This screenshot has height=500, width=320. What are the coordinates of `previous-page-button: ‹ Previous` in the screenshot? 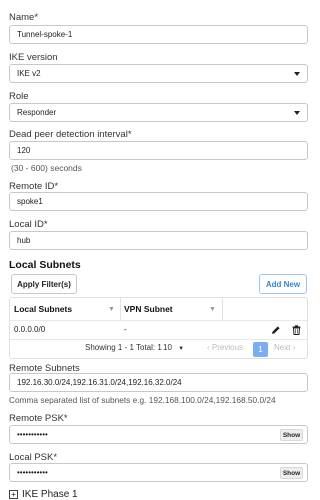 It's located at (225, 347).